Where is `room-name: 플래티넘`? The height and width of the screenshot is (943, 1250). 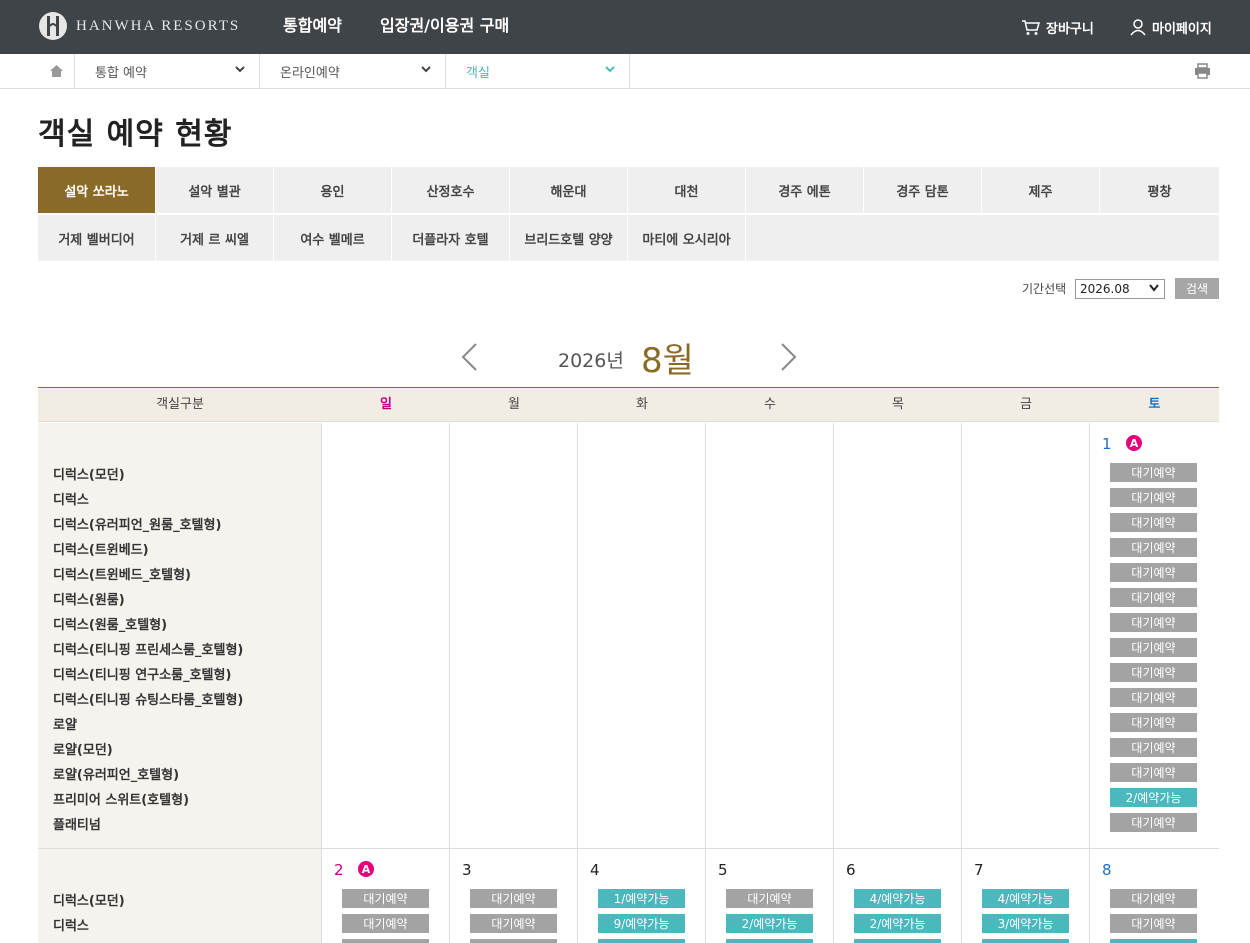 room-name: 플래티넘 is located at coordinates (77, 825).